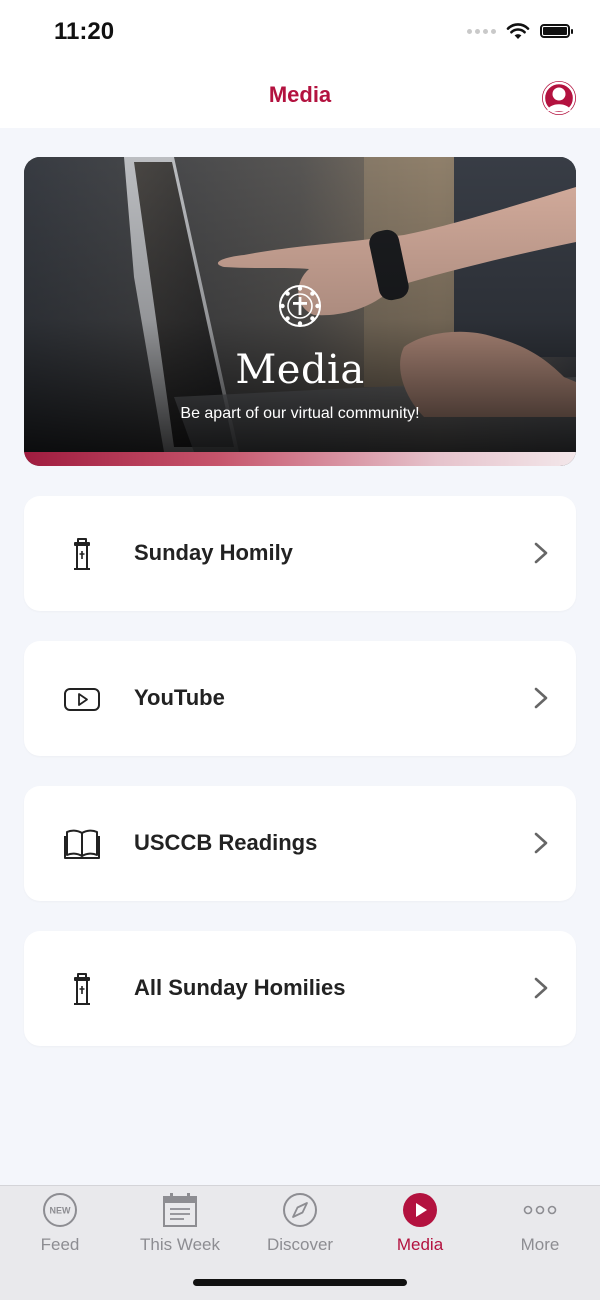 The height and width of the screenshot is (1300, 600). I want to click on menu-item-all-sunday-homilies: All Sunday Homilies, so click(300, 988).